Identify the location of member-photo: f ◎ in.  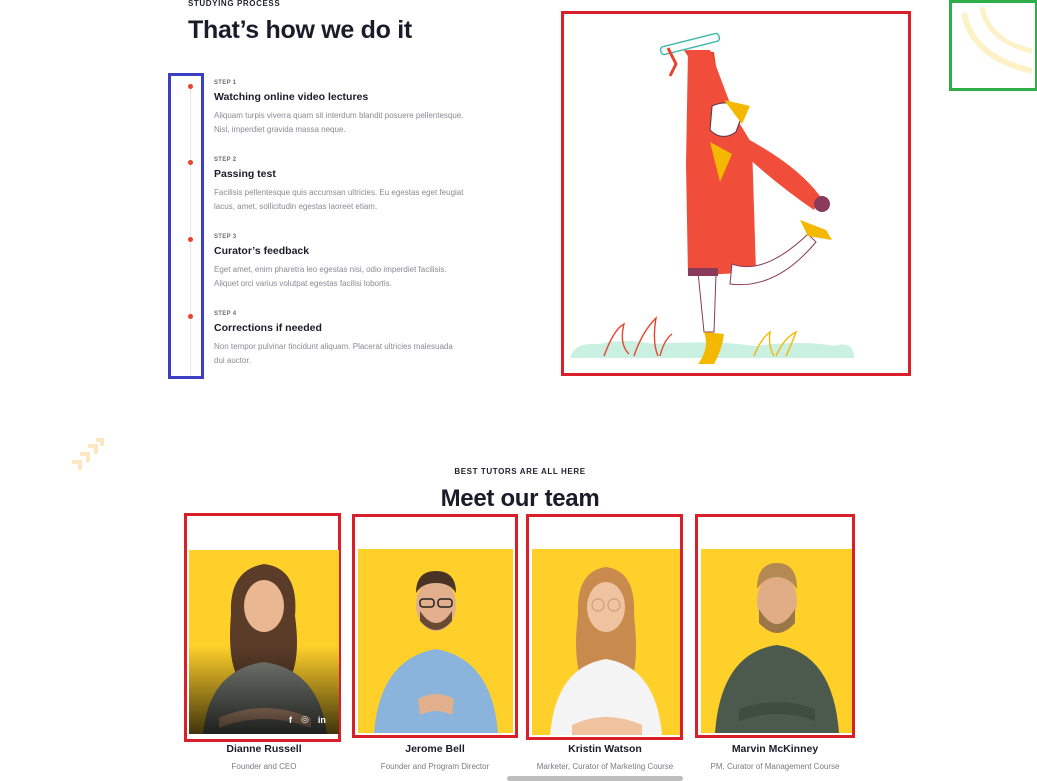
(264, 642).